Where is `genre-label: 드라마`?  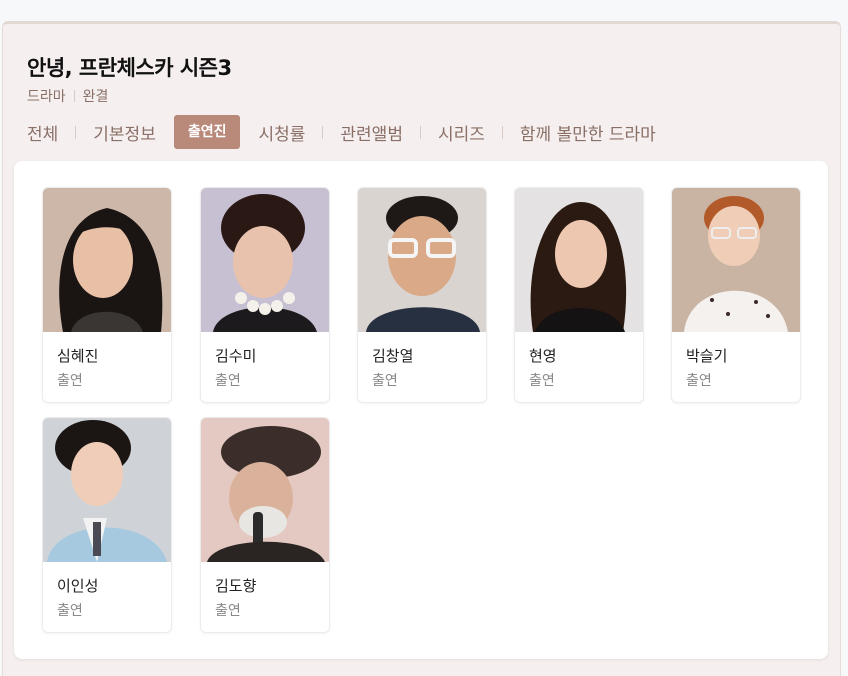 genre-label: 드라마 is located at coordinates (46, 97).